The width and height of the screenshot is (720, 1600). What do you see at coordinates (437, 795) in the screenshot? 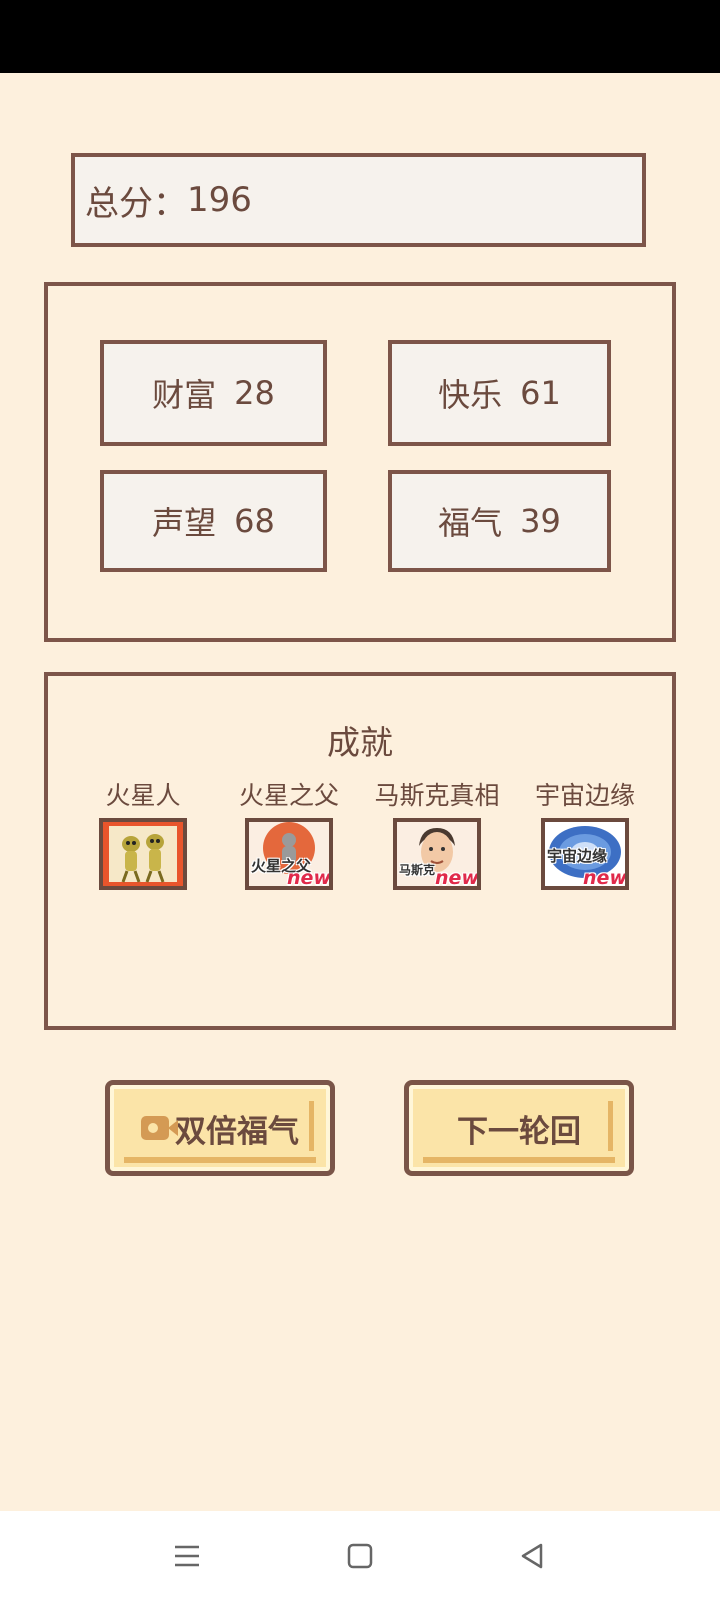
I see `achievement-label: 马斯克真相` at bounding box center [437, 795].